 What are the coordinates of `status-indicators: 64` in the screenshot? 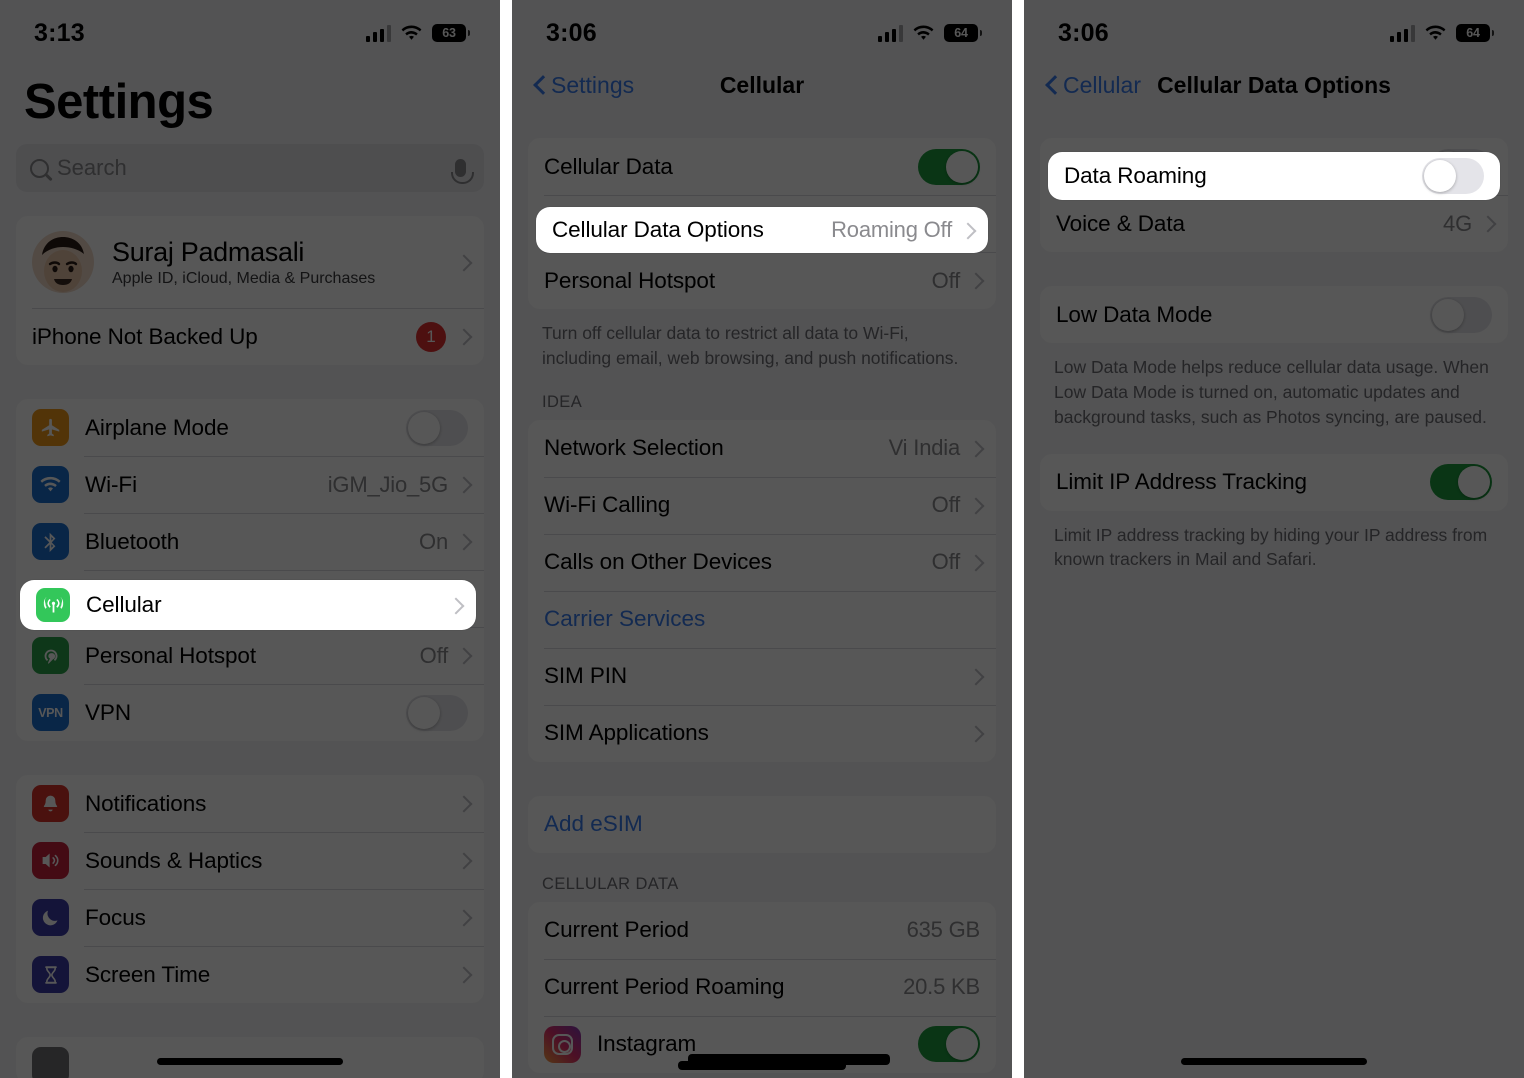 It's located at (1441, 33).